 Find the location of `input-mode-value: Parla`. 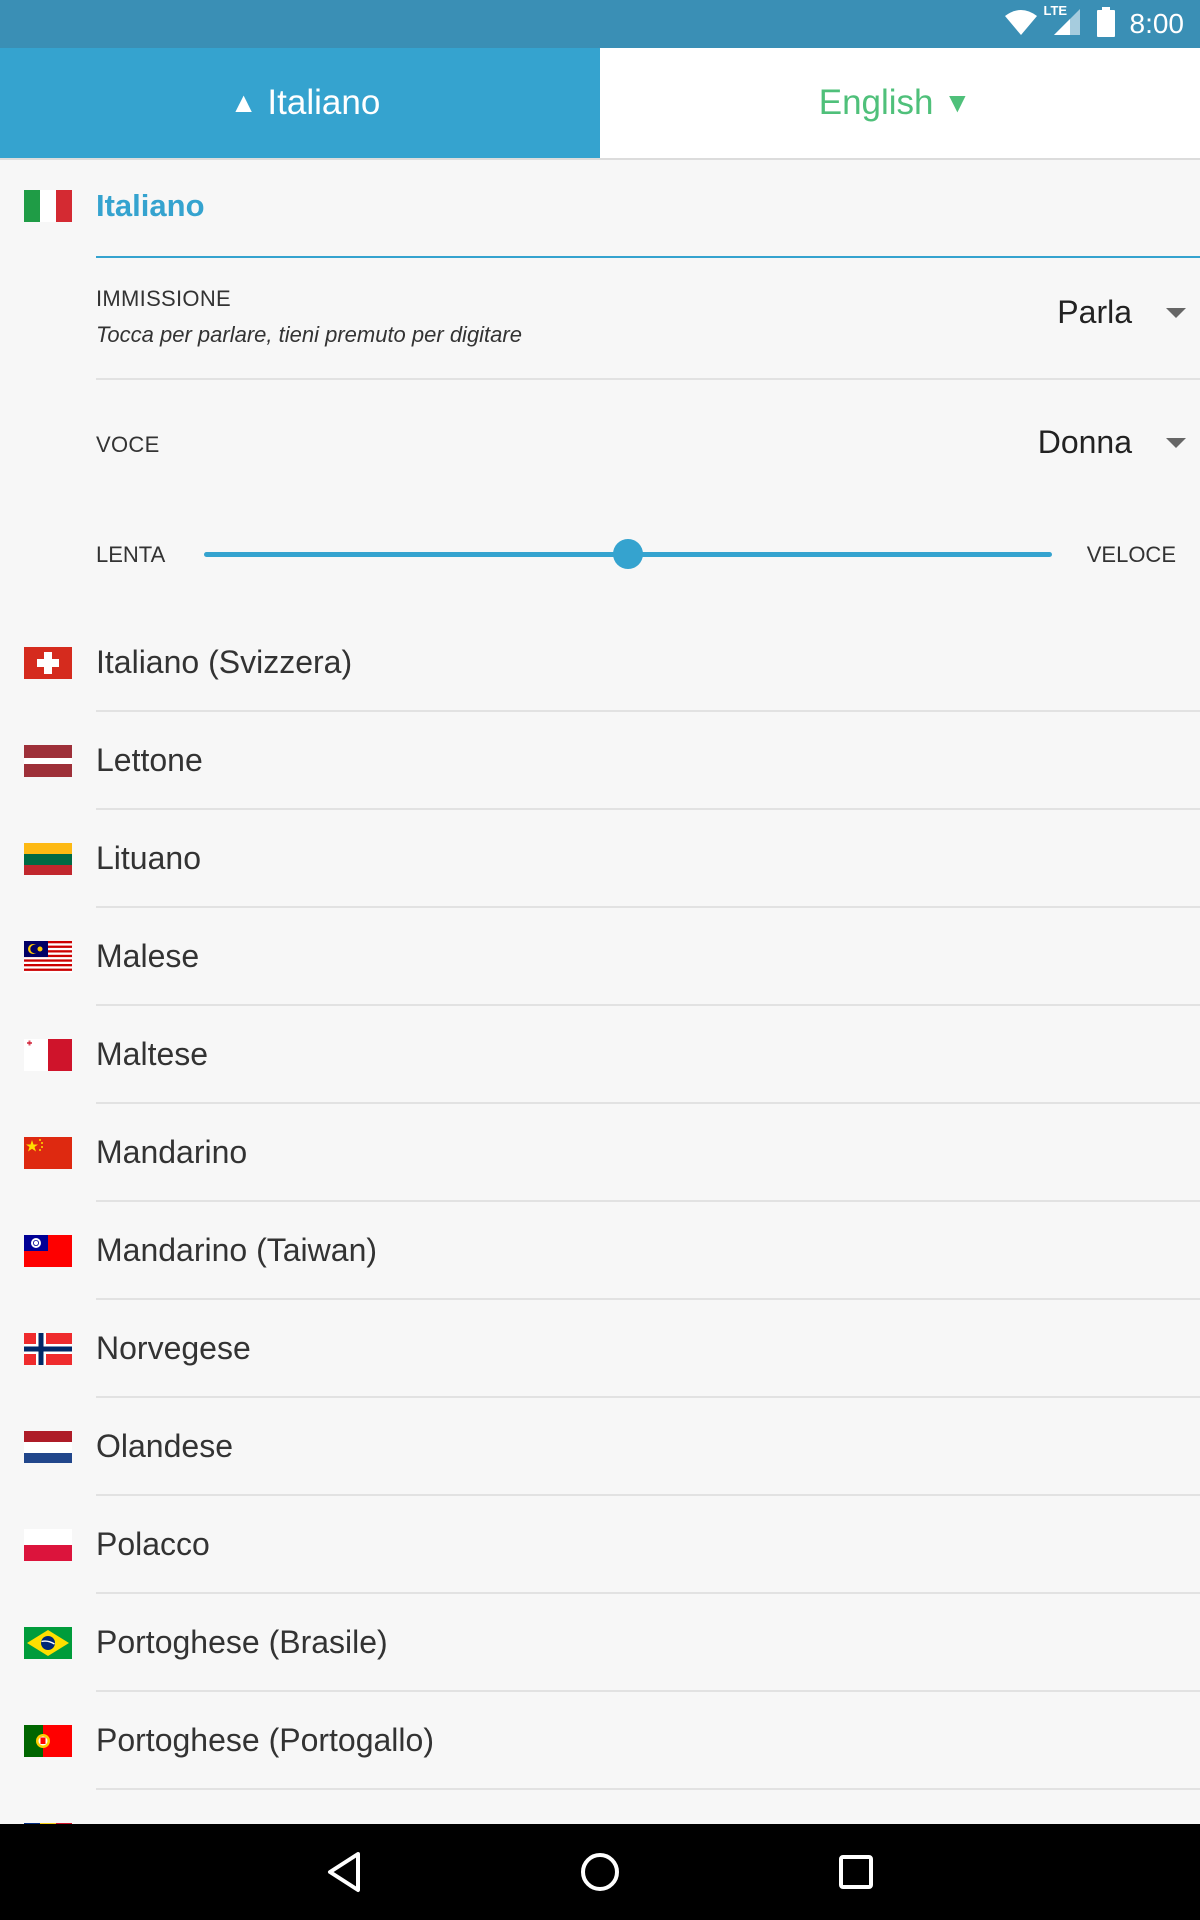

input-mode-value: Parla is located at coordinates (1094, 312).